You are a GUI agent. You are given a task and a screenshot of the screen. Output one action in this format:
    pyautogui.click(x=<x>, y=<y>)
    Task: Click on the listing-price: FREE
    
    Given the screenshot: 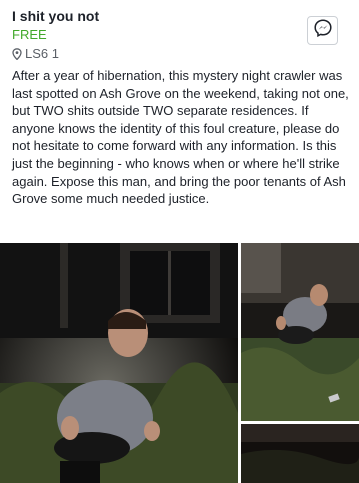 What is the action you would take?
    pyautogui.click(x=29, y=34)
    